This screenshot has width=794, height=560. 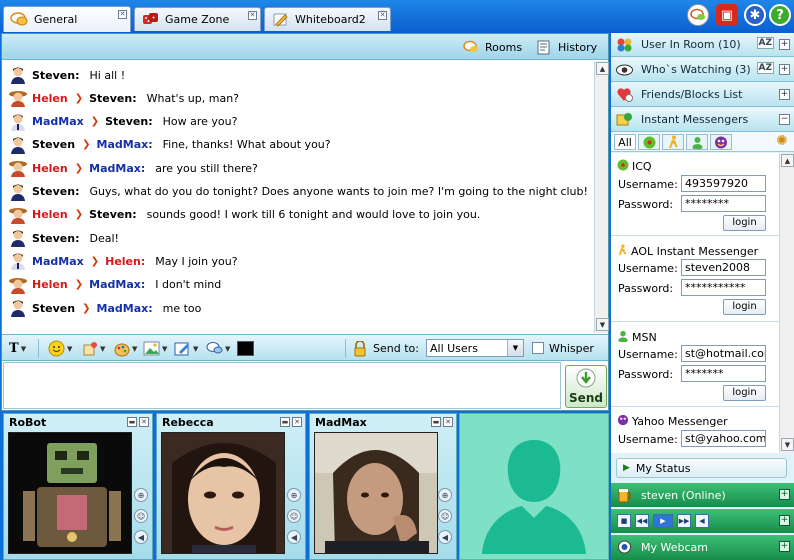 What do you see at coordinates (723, 438) in the screenshot?
I see `yahoo-username-field: st@yahoo.com` at bounding box center [723, 438].